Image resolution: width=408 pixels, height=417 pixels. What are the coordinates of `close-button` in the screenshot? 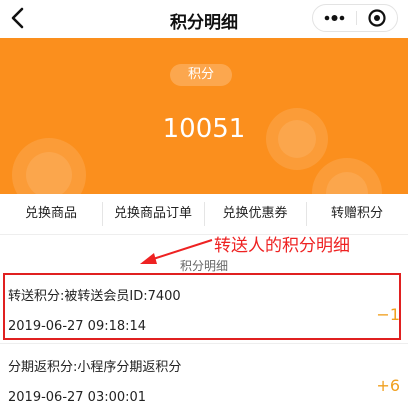 It's located at (377, 18).